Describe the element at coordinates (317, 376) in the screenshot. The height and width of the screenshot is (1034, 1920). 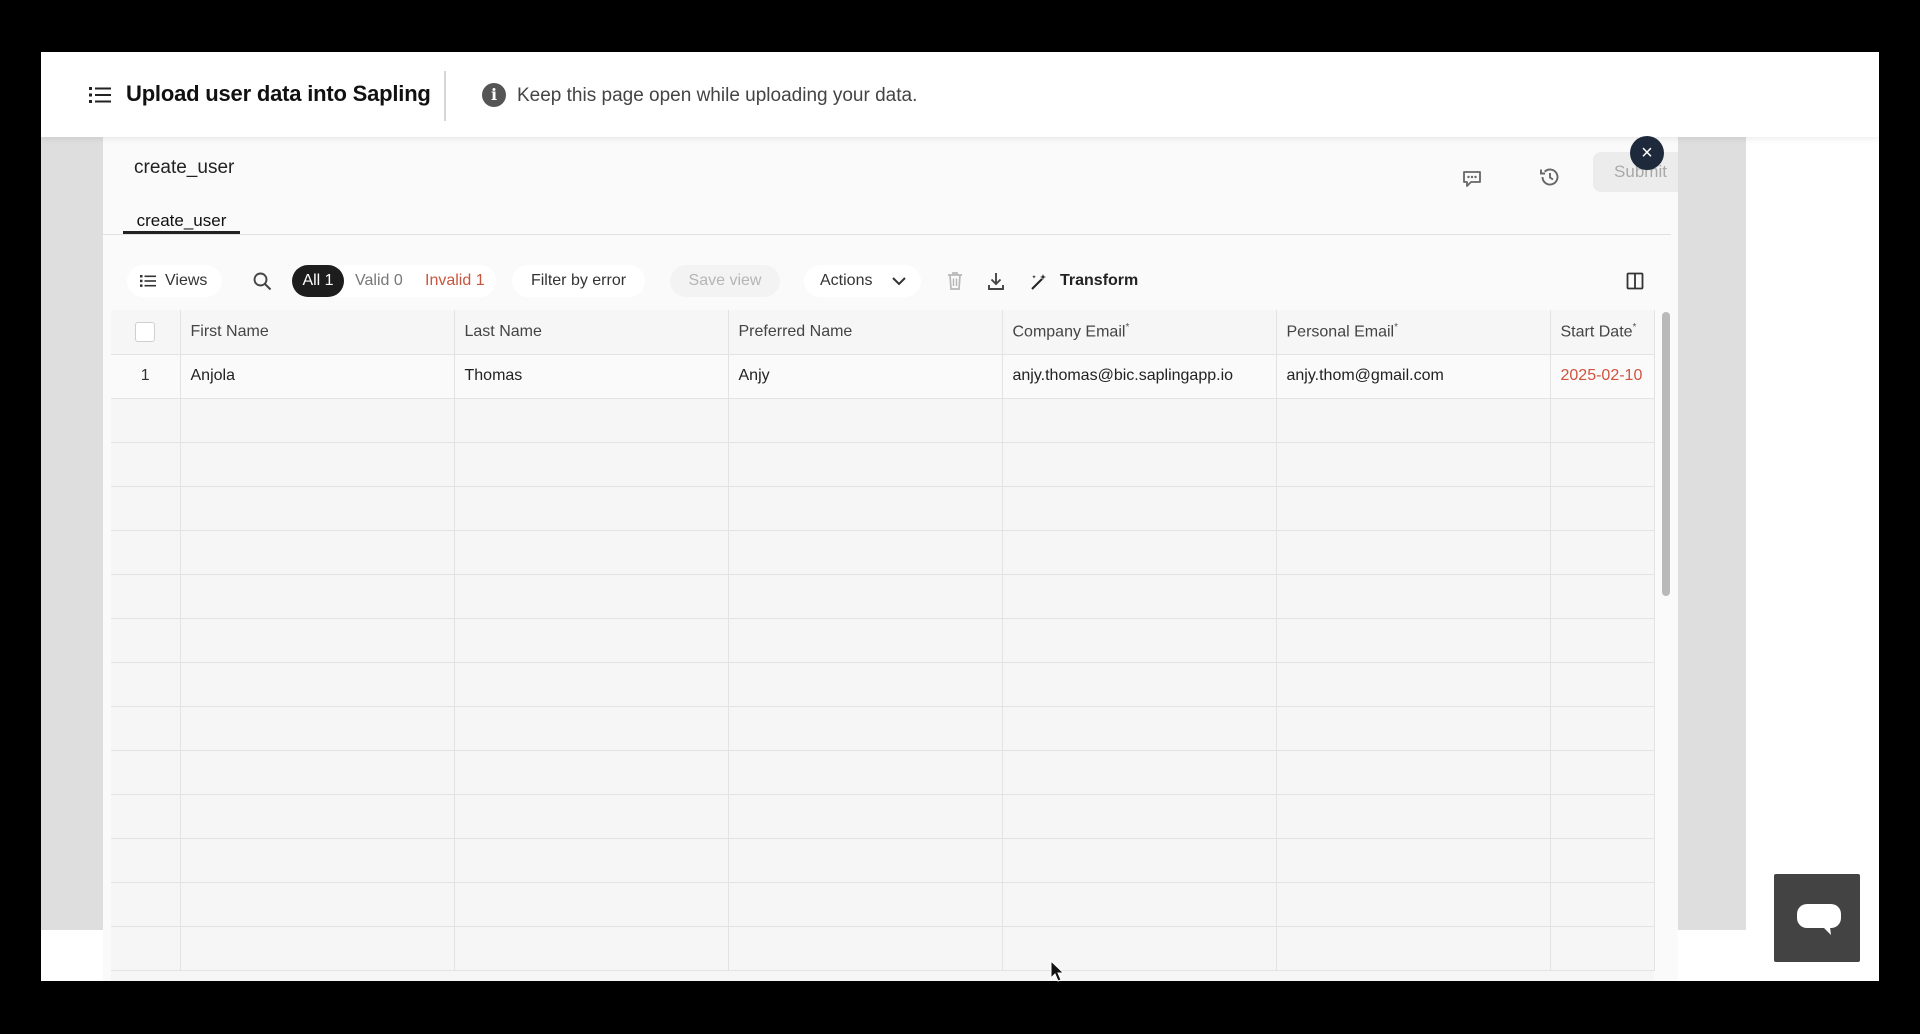
I see `cell-first-name: Anjola` at that location.